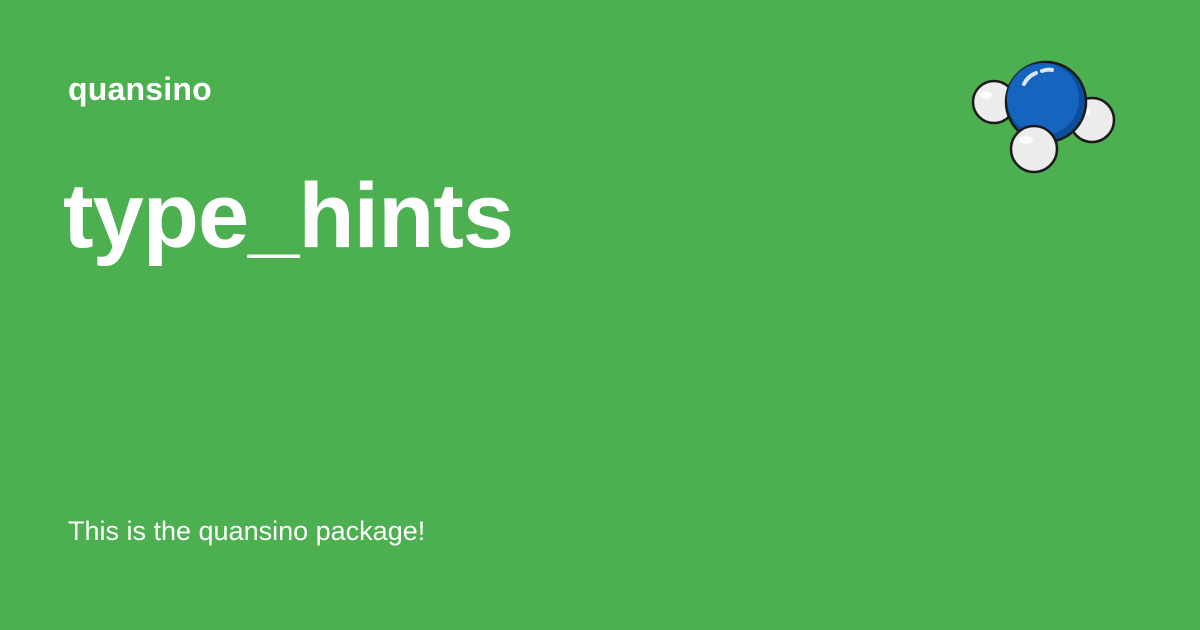  I want to click on site-name: quansino, so click(140, 89).